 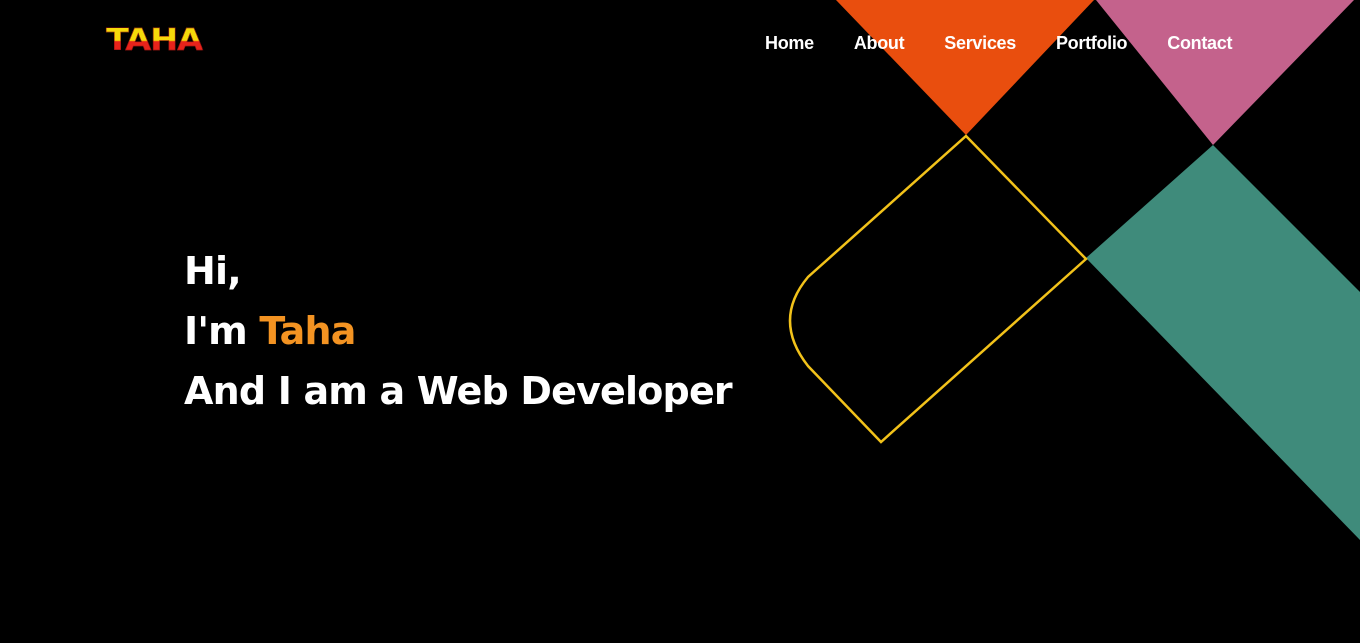 What do you see at coordinates (1225, 72) in the screenshot?
I see `pink-diamond-shape` at bounding box center [1225, 72].